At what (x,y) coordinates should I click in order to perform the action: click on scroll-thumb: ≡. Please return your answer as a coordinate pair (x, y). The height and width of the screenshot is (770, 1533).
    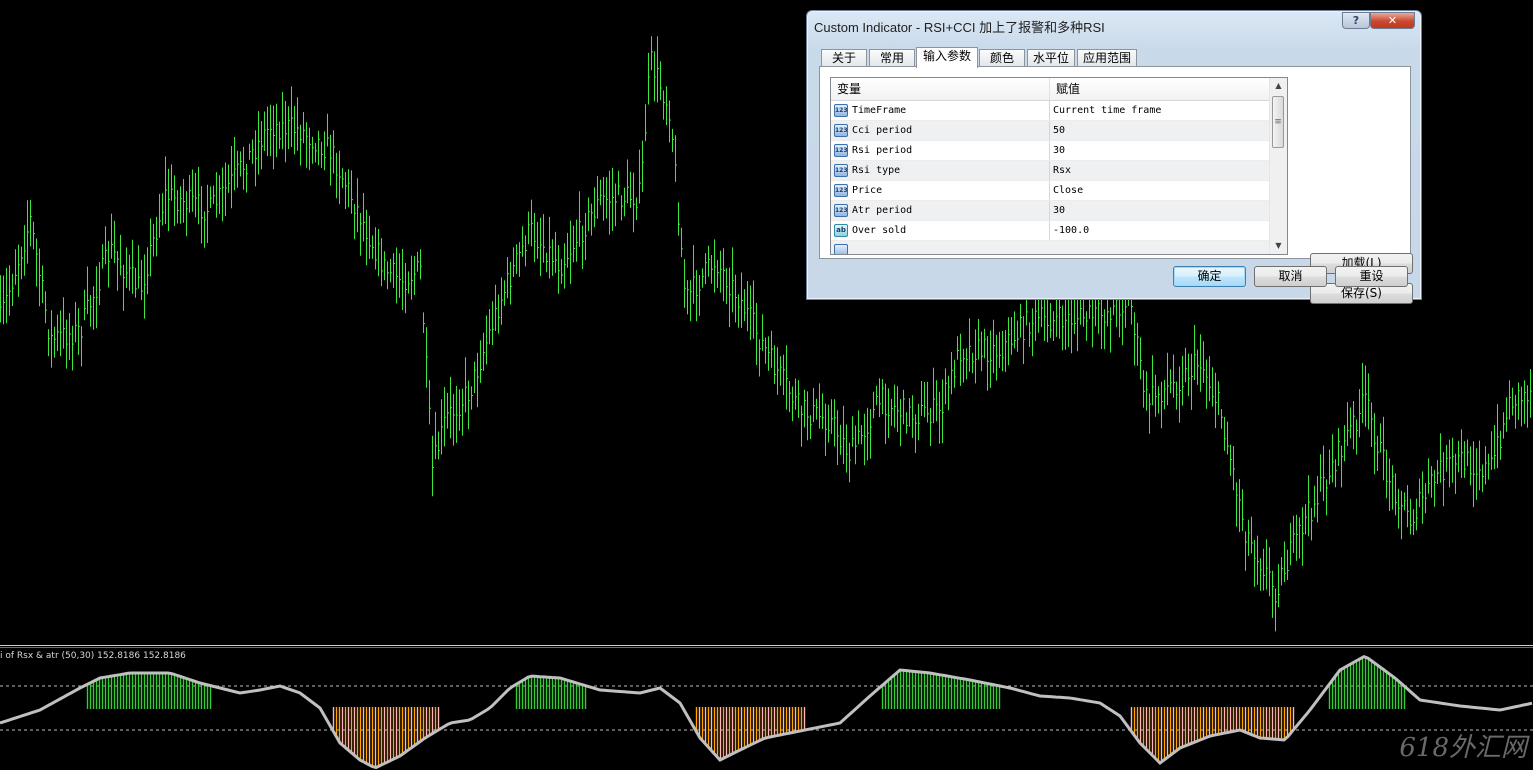
    Looking at the image, I should click on (1278, 122).